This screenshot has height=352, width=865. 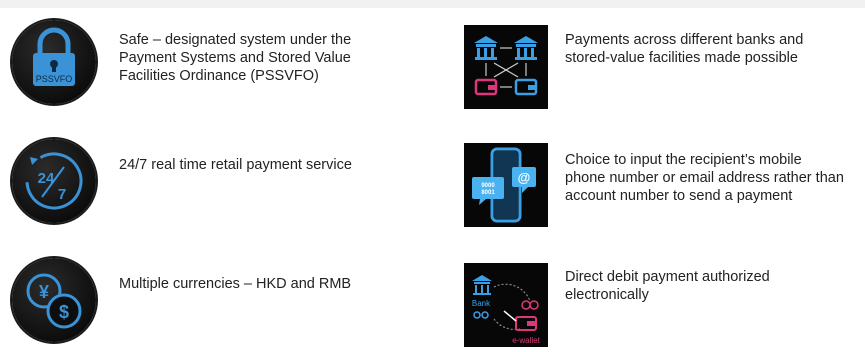 I want to click on phone-email-id-icon: 9000 8001 @, so click(x=506, y=185).